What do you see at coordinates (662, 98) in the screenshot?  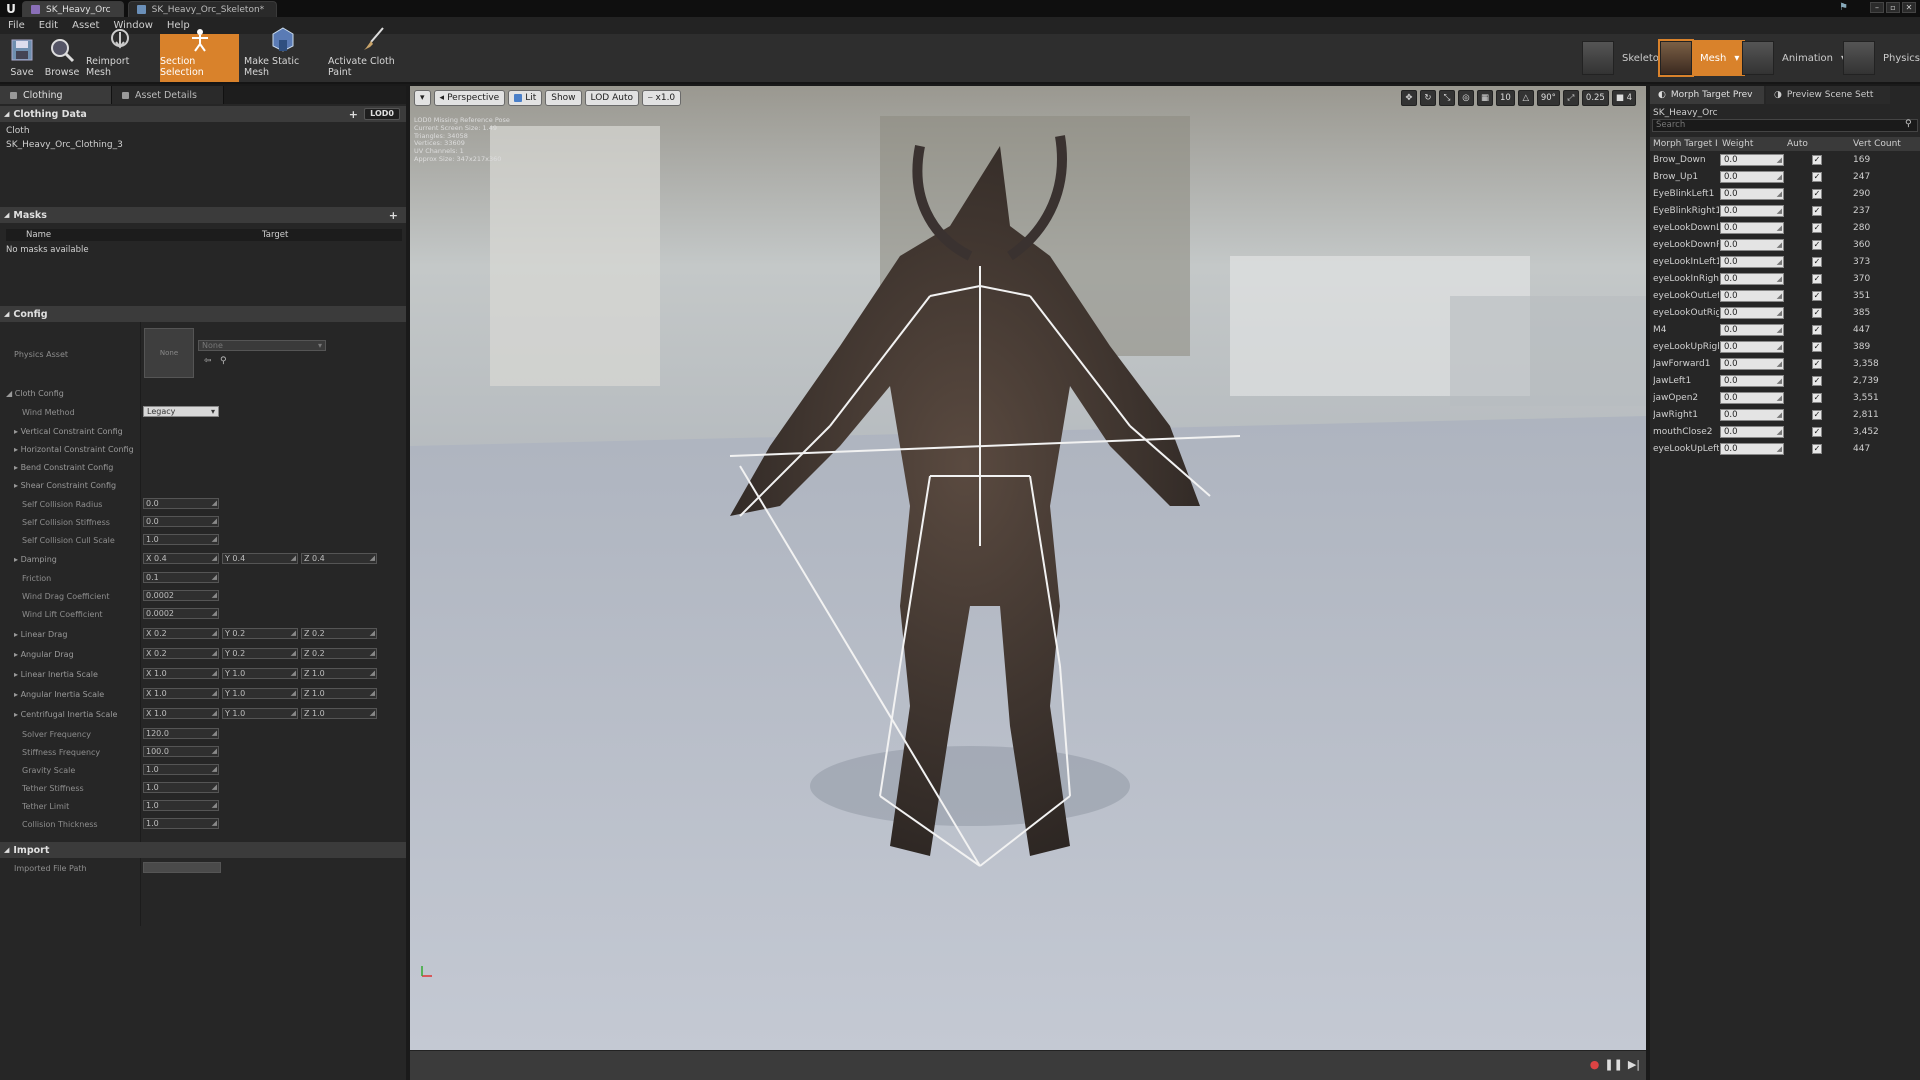 I see `playback-speed-button: ⎯ x1.0` at bounding box center [662, 98].